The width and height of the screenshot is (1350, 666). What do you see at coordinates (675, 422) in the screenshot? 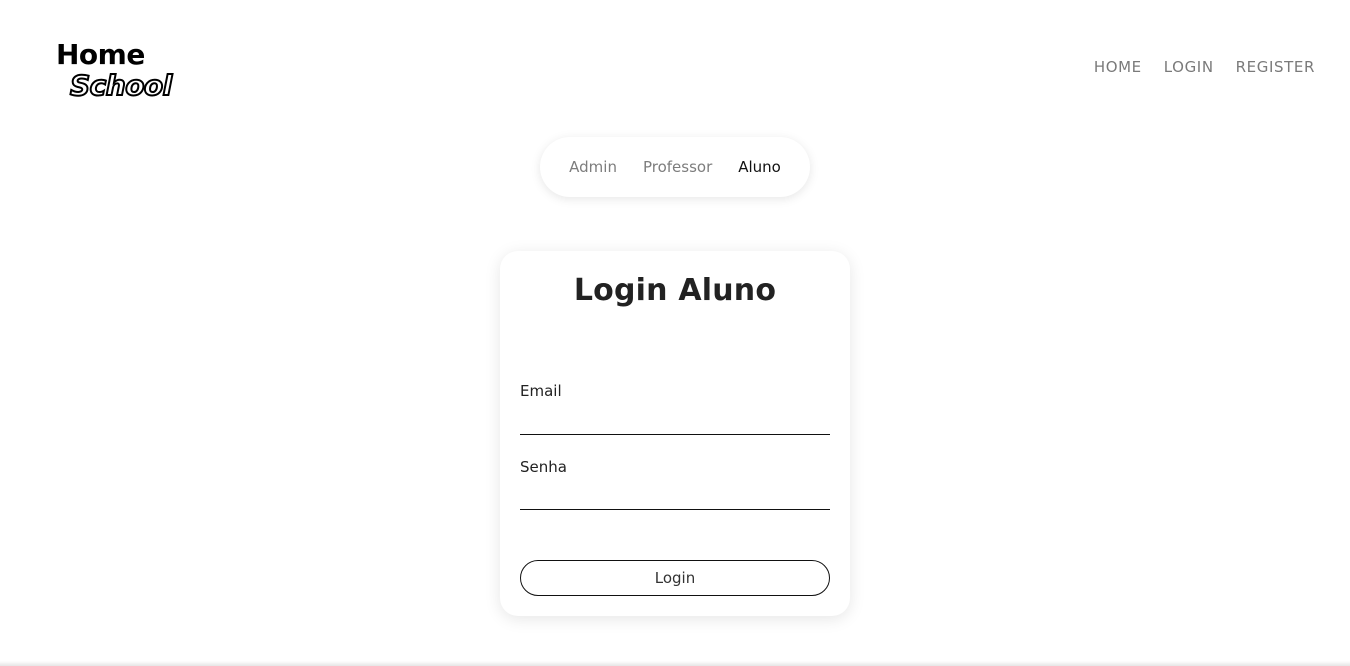
I see `email-field` at bounding box center [675, 422].